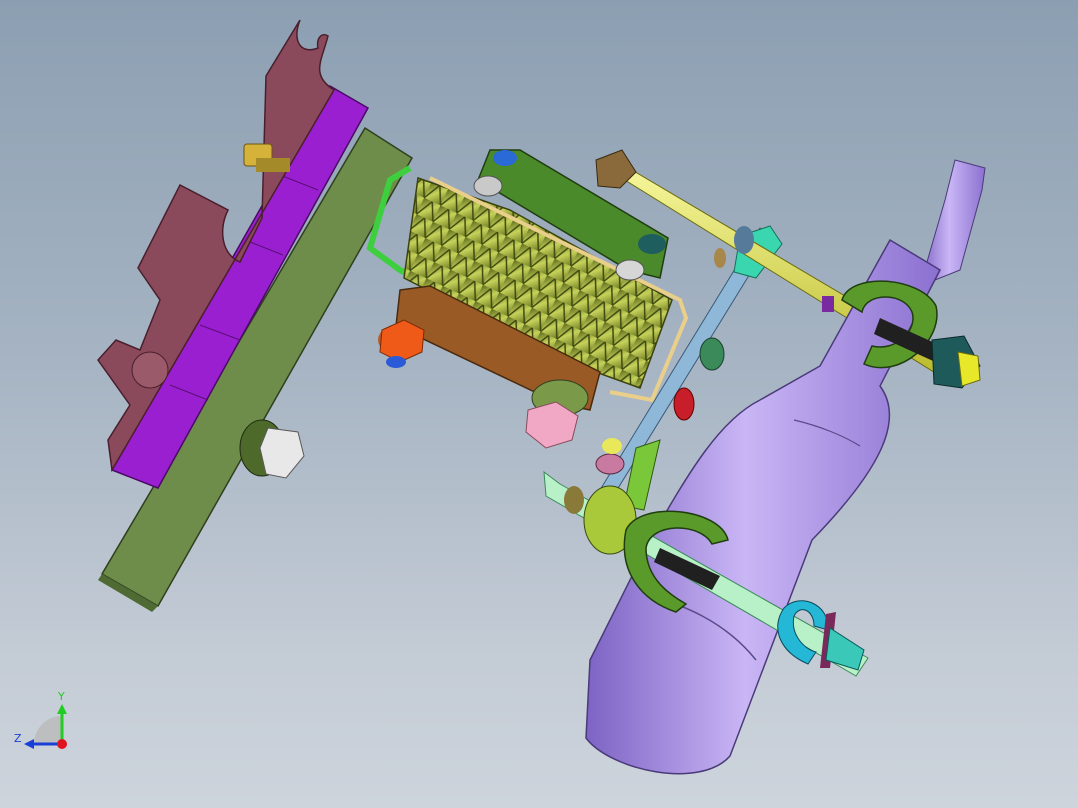  What do you see at coordinates (557, 414) in the screenshot?
I see `pink-nut` at bounding box center [557, 414].